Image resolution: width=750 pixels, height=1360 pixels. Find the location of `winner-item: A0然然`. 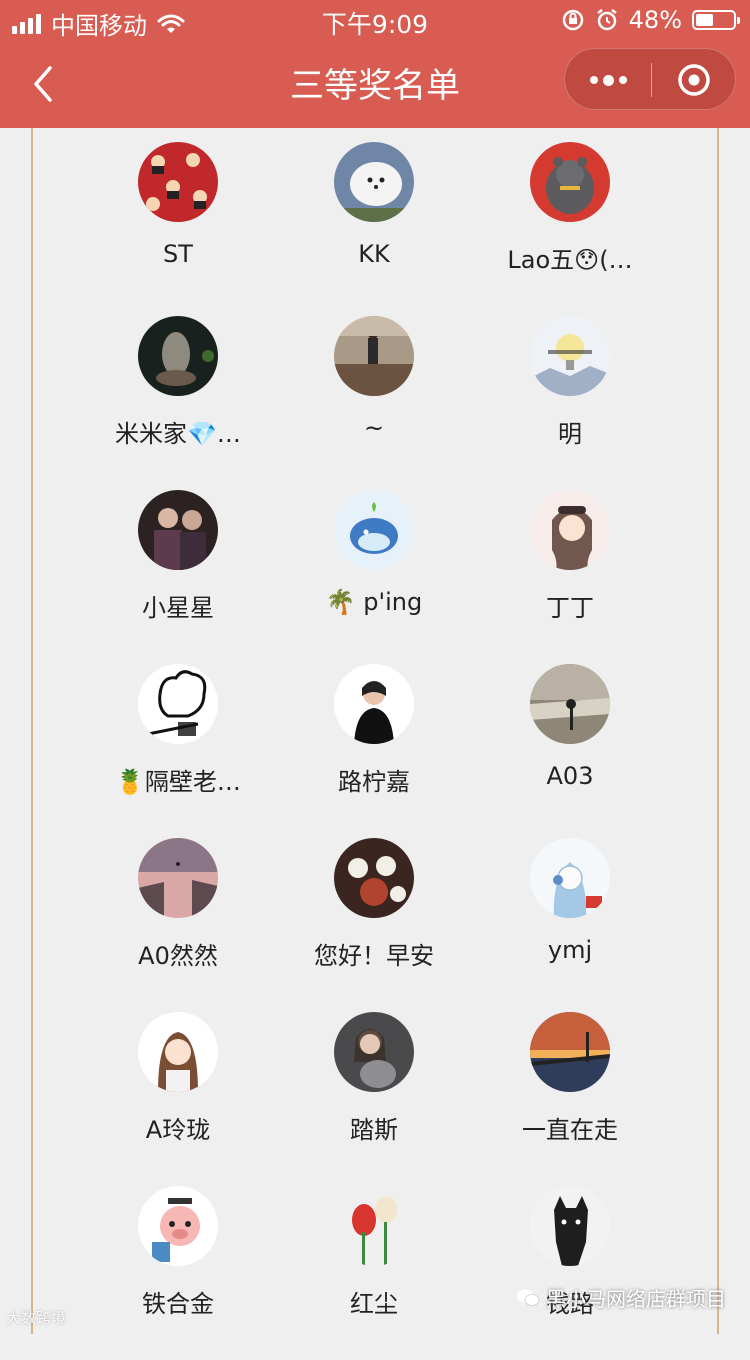

winner-item: A0然然 is located at coordinates (178, 925).